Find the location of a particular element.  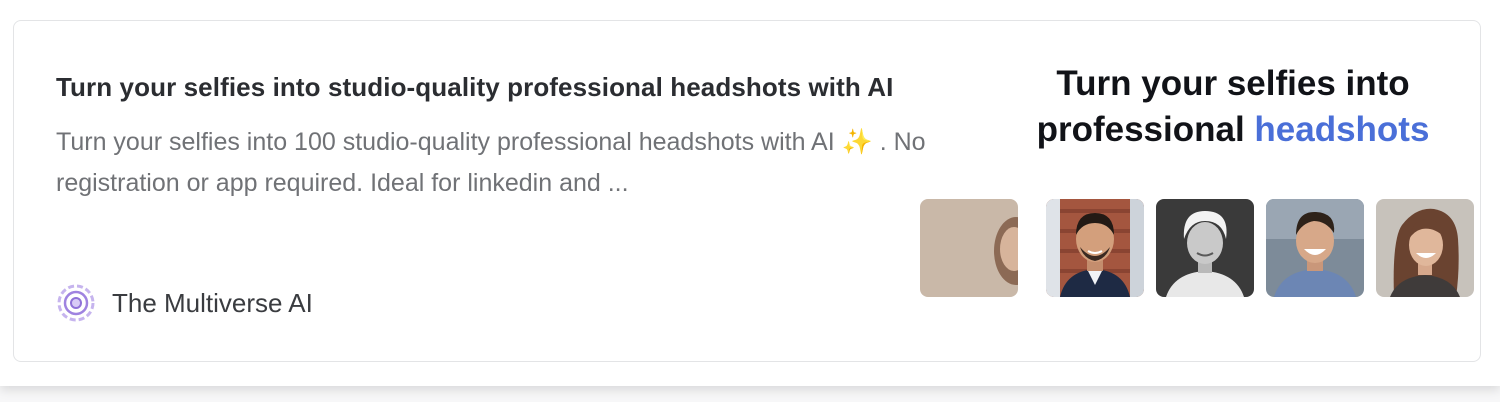

multiverse-logo-icon is located at coordinates (76, 303).